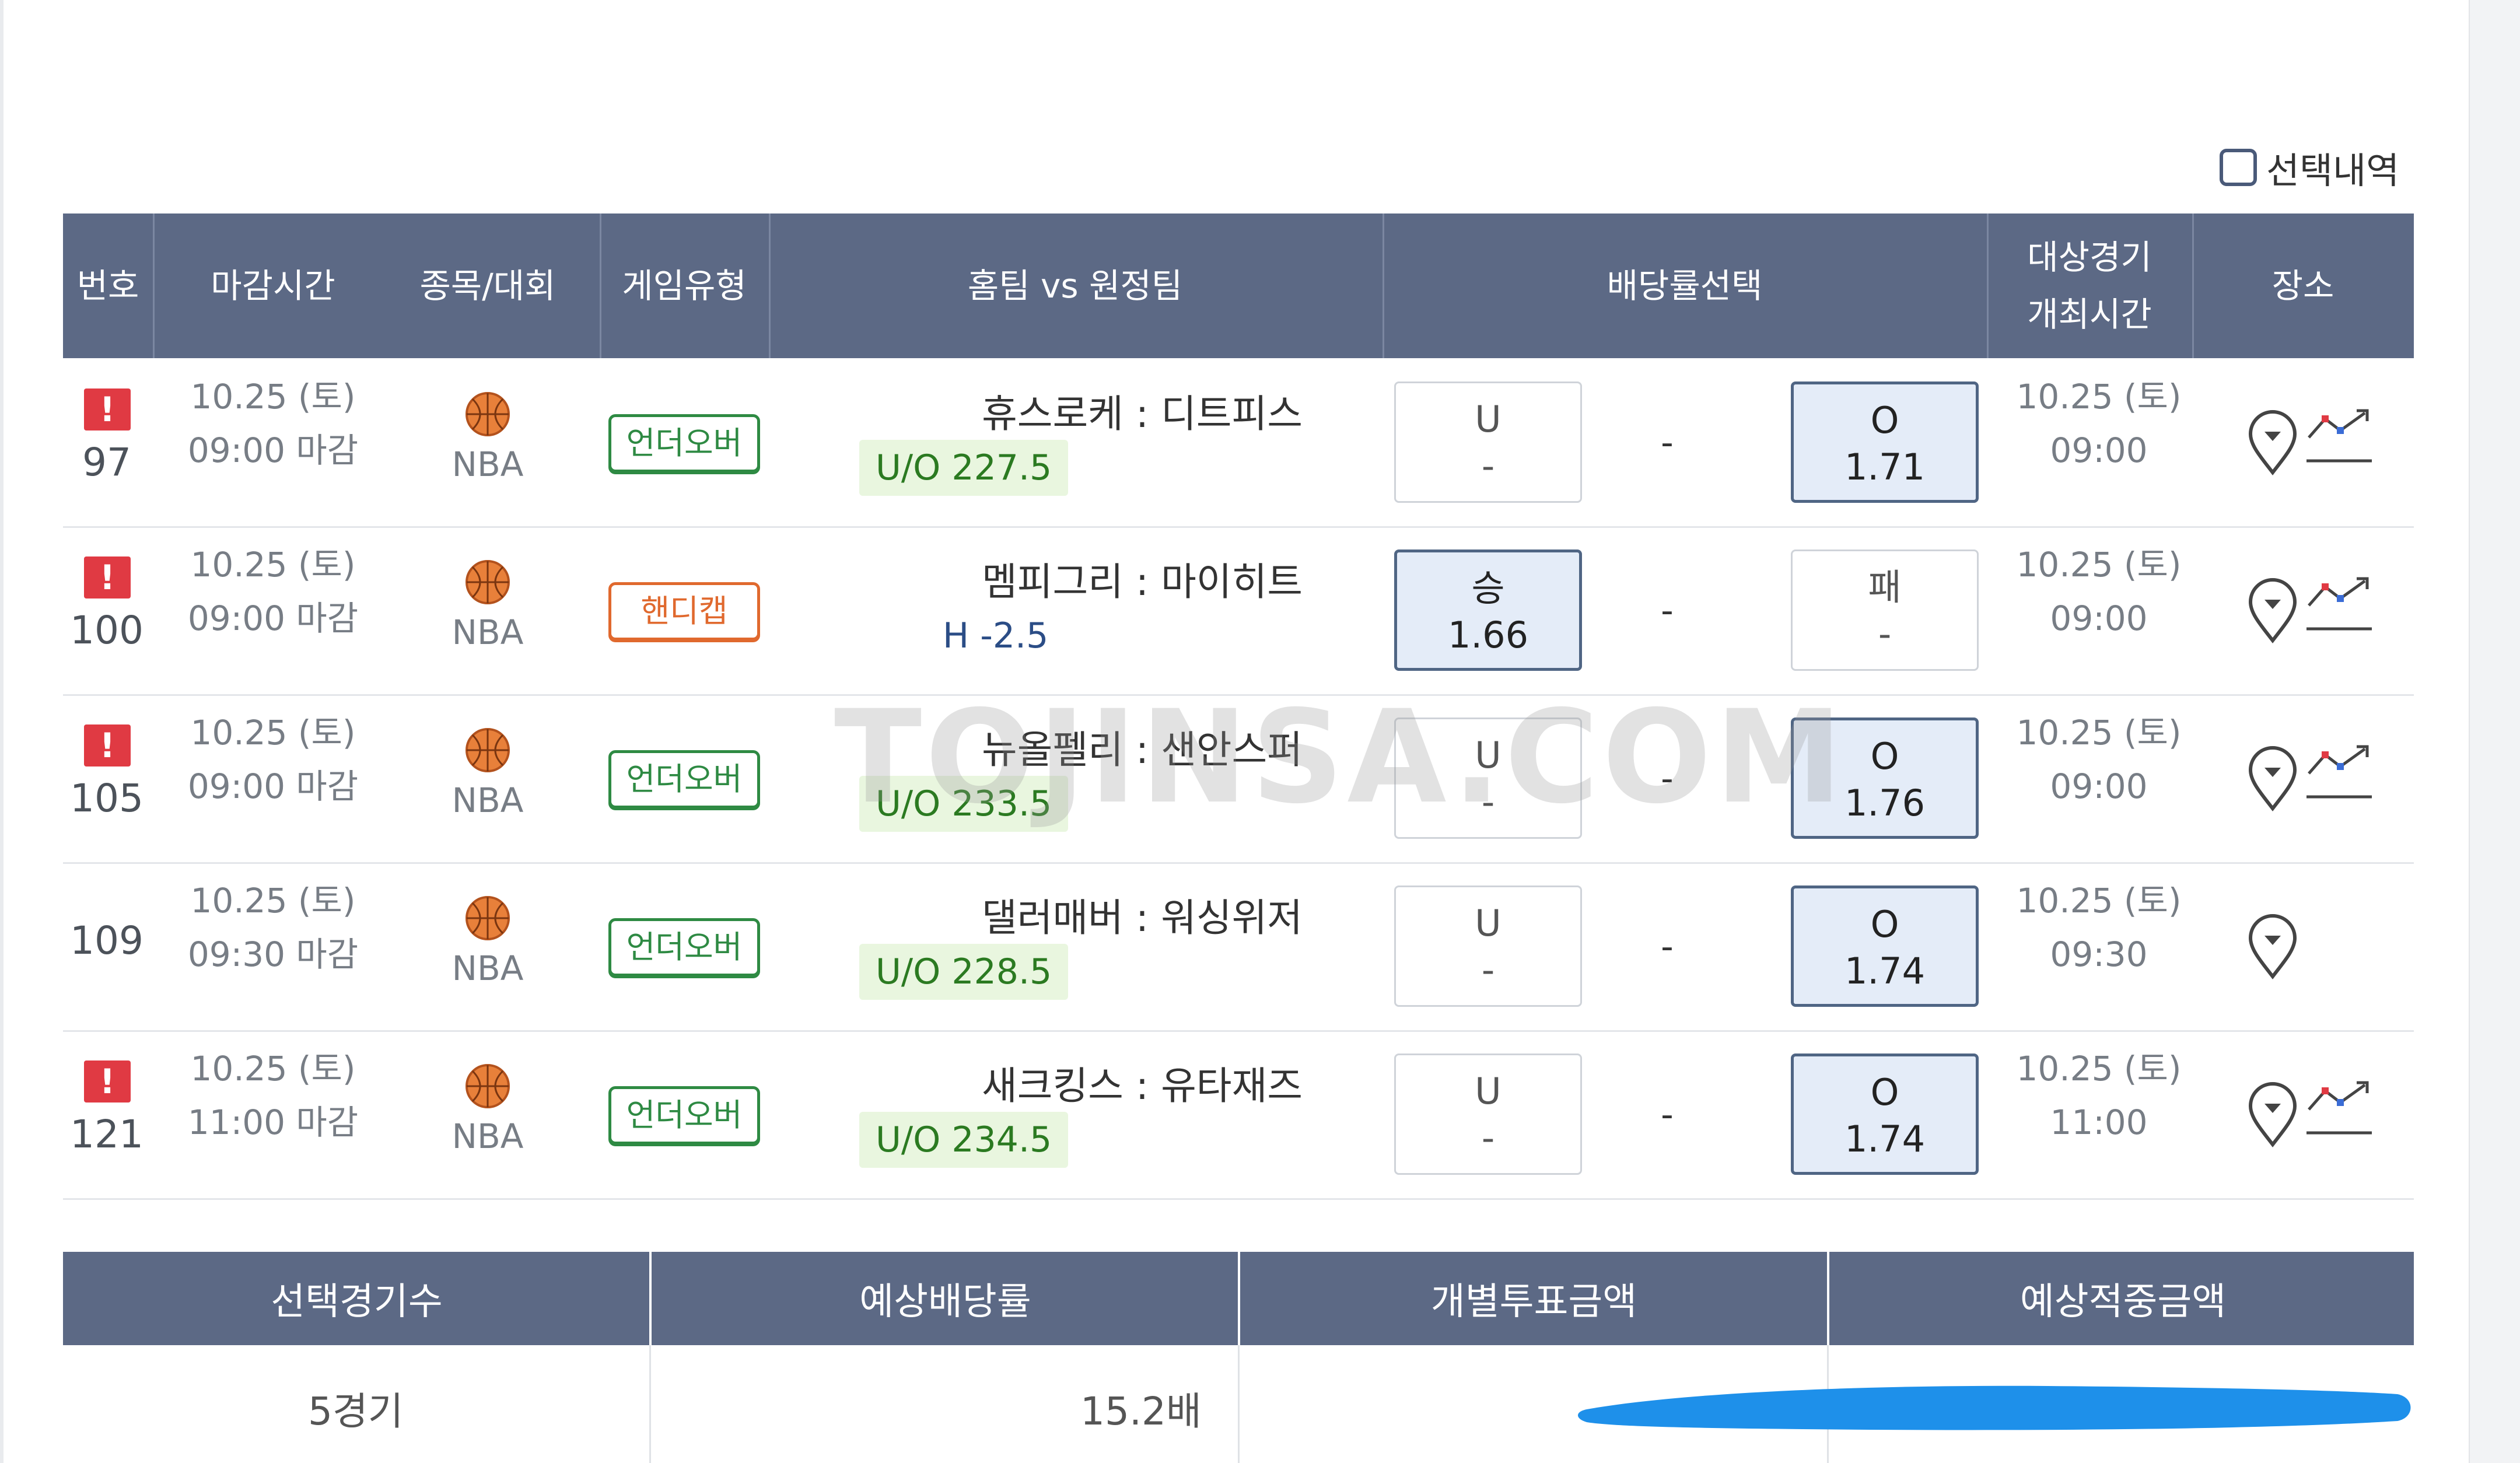  I want to click on header-start-line1: 대상경기, so click(2089, 257).